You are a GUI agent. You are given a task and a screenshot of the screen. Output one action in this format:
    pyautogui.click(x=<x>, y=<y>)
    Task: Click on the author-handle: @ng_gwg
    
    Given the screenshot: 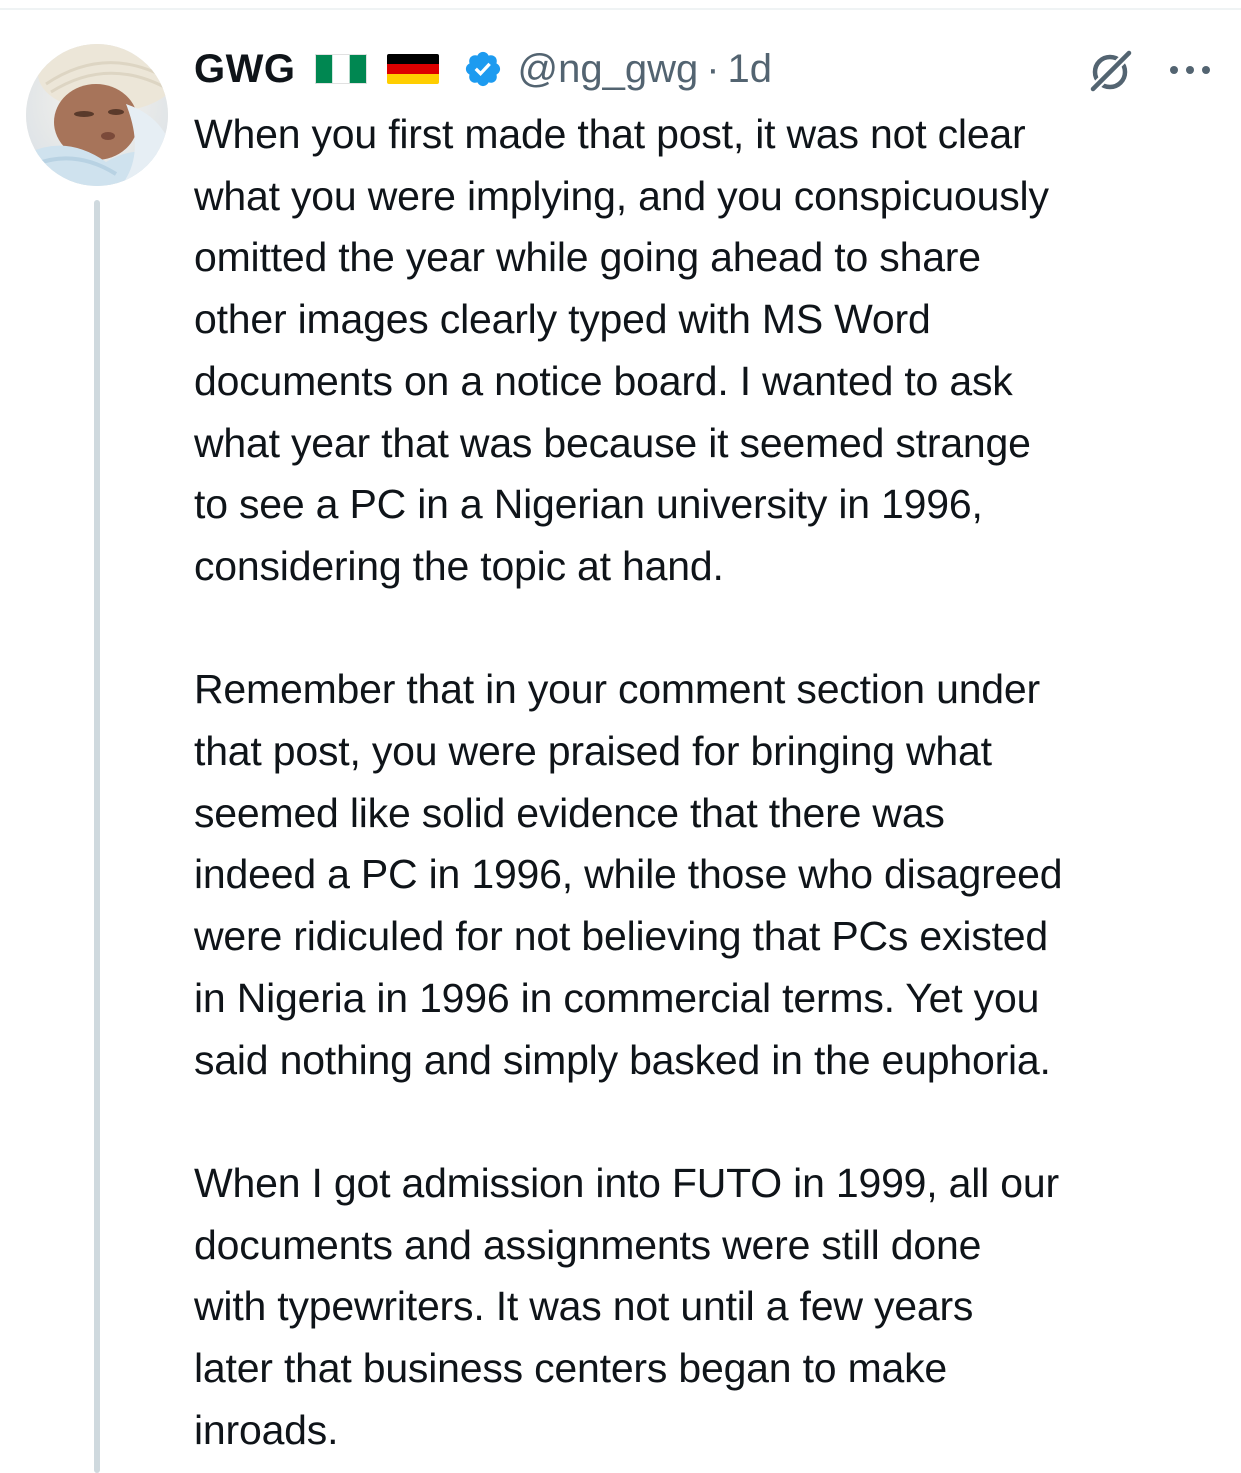 What is the action you would take?
    pyautogui.click(x=607, y=69)
    